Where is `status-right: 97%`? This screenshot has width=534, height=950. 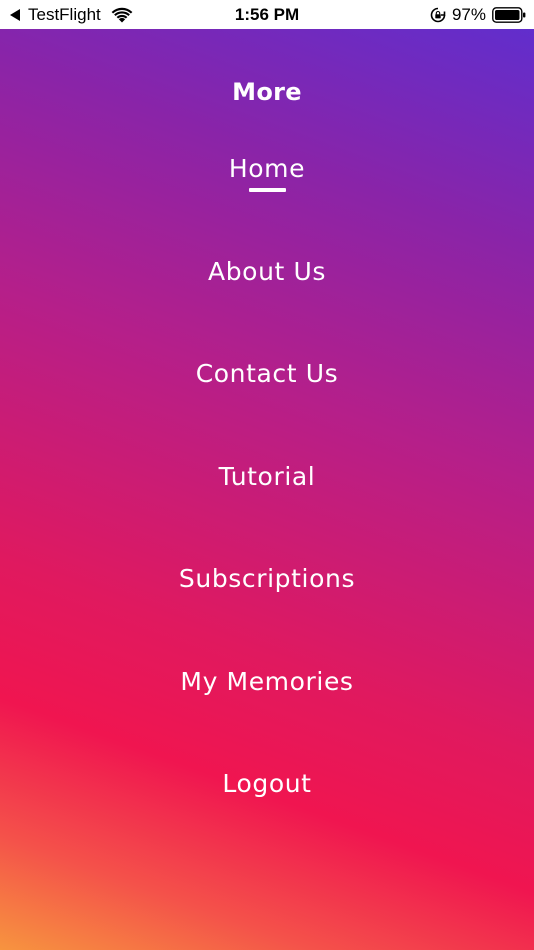 status-right: 97% is located at coordinates (478, 14).